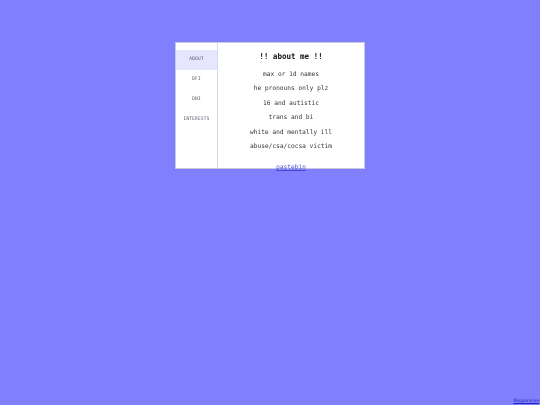 Image resolution: width=540 pixels, height=405 pixels. What do you see at coordinates (196, 120) in the screenshot?
I see `tab-interests: INTERESTS` at bounding box center [196, 120].